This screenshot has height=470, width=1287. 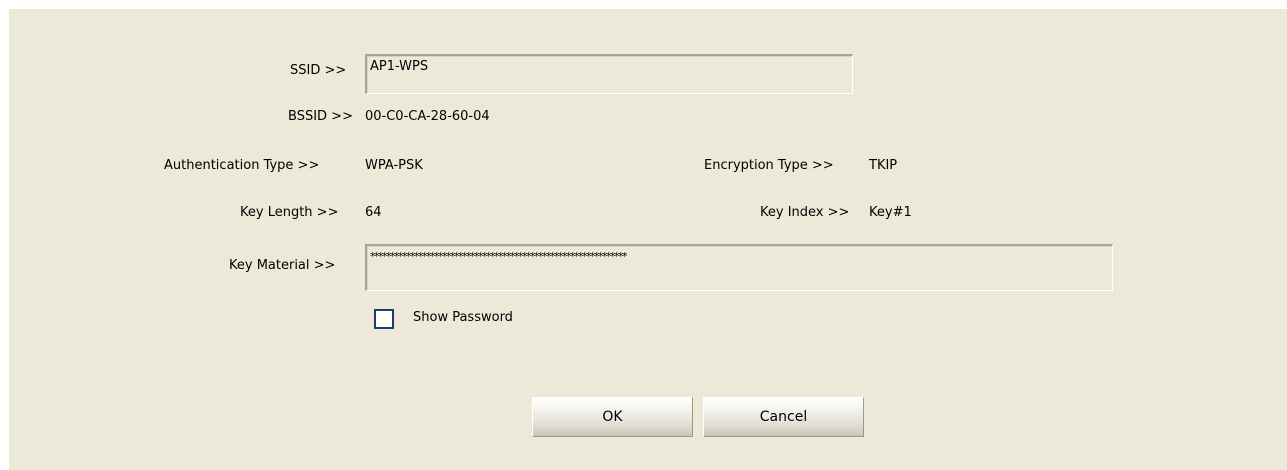 What do you see at coordinates (394, 165) in the screenshot?
I see `authentication-type-value: WPA-PSK` at bounding box center [394, 165].